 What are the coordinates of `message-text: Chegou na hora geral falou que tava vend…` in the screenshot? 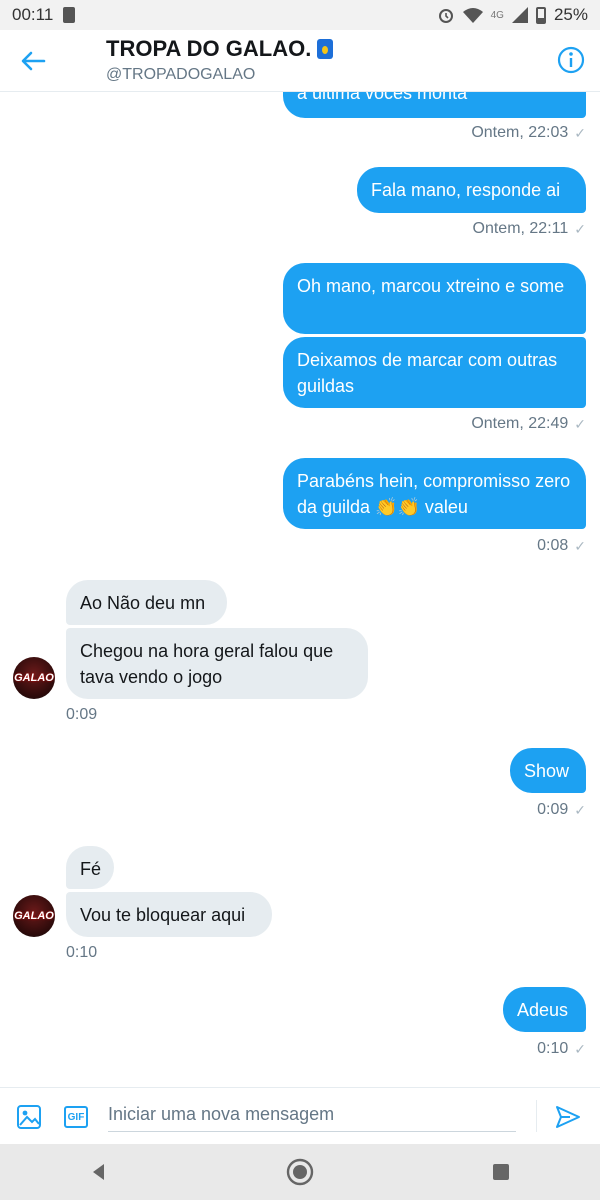 It's located at (207, 664).